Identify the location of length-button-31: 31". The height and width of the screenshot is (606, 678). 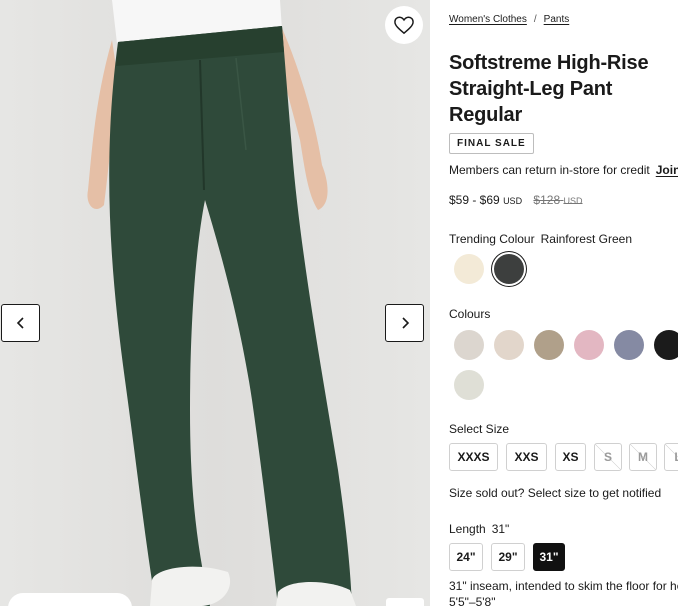
(549, 557).